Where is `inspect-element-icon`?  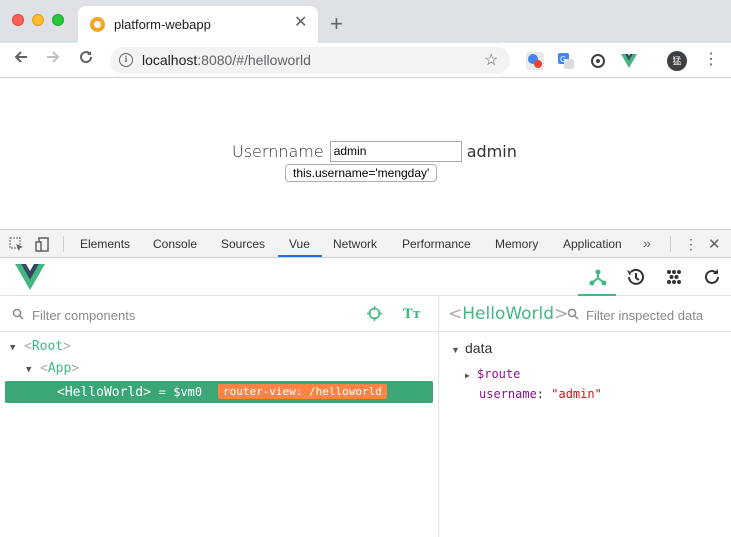 inspect-element-icon is located at coordinates (16, 244).